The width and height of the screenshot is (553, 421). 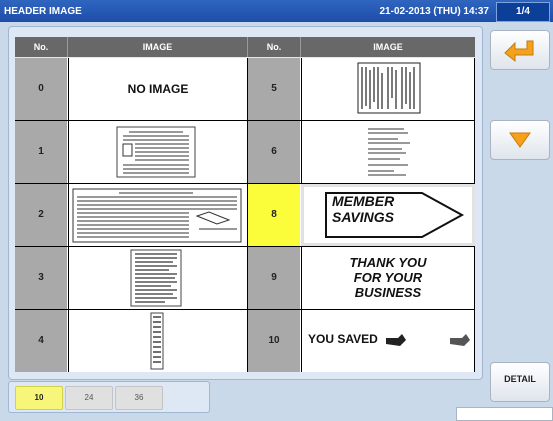 What do you see at coordinates (41, 215) in the screenshot?
I see `image-number-cell: 2` at bounding box center [41, 215].